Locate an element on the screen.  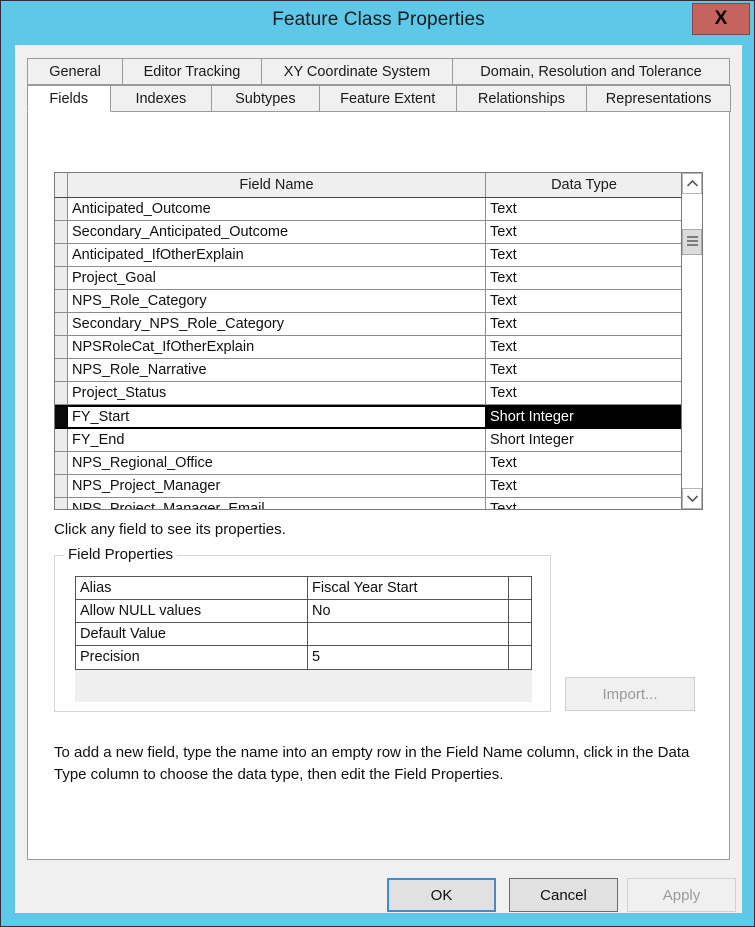
tab-domain-resolution-tolerance: Domain, Resolution and Tolerance is located at coordinates (591, 71).